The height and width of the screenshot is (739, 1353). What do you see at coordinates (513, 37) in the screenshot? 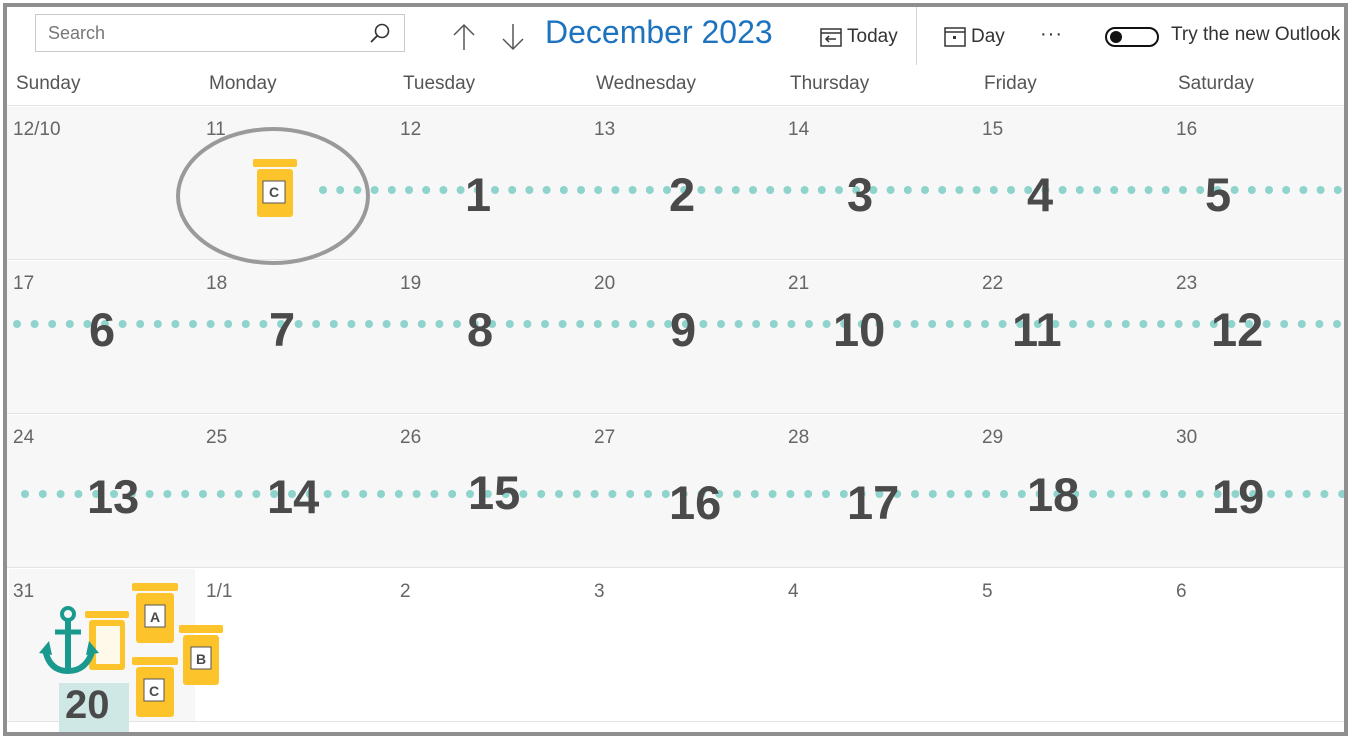
I see `arrow-down-icon` at bounding box center [513, 37].